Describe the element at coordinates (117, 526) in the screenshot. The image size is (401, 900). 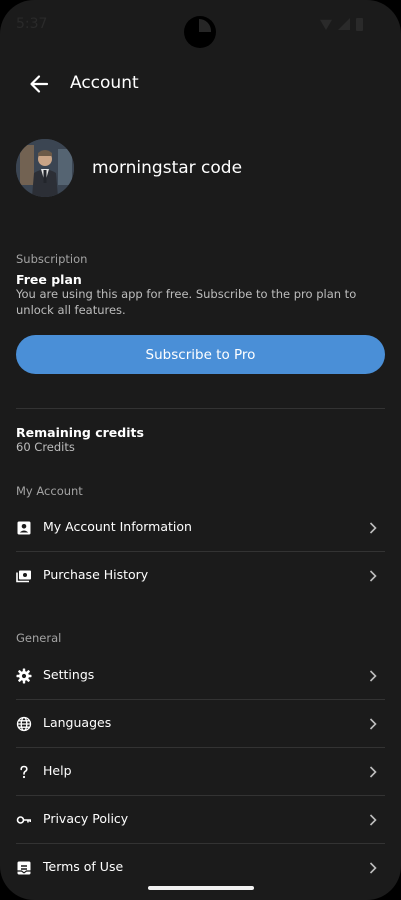
I see `menu-item-label: My Account Information` at that location.